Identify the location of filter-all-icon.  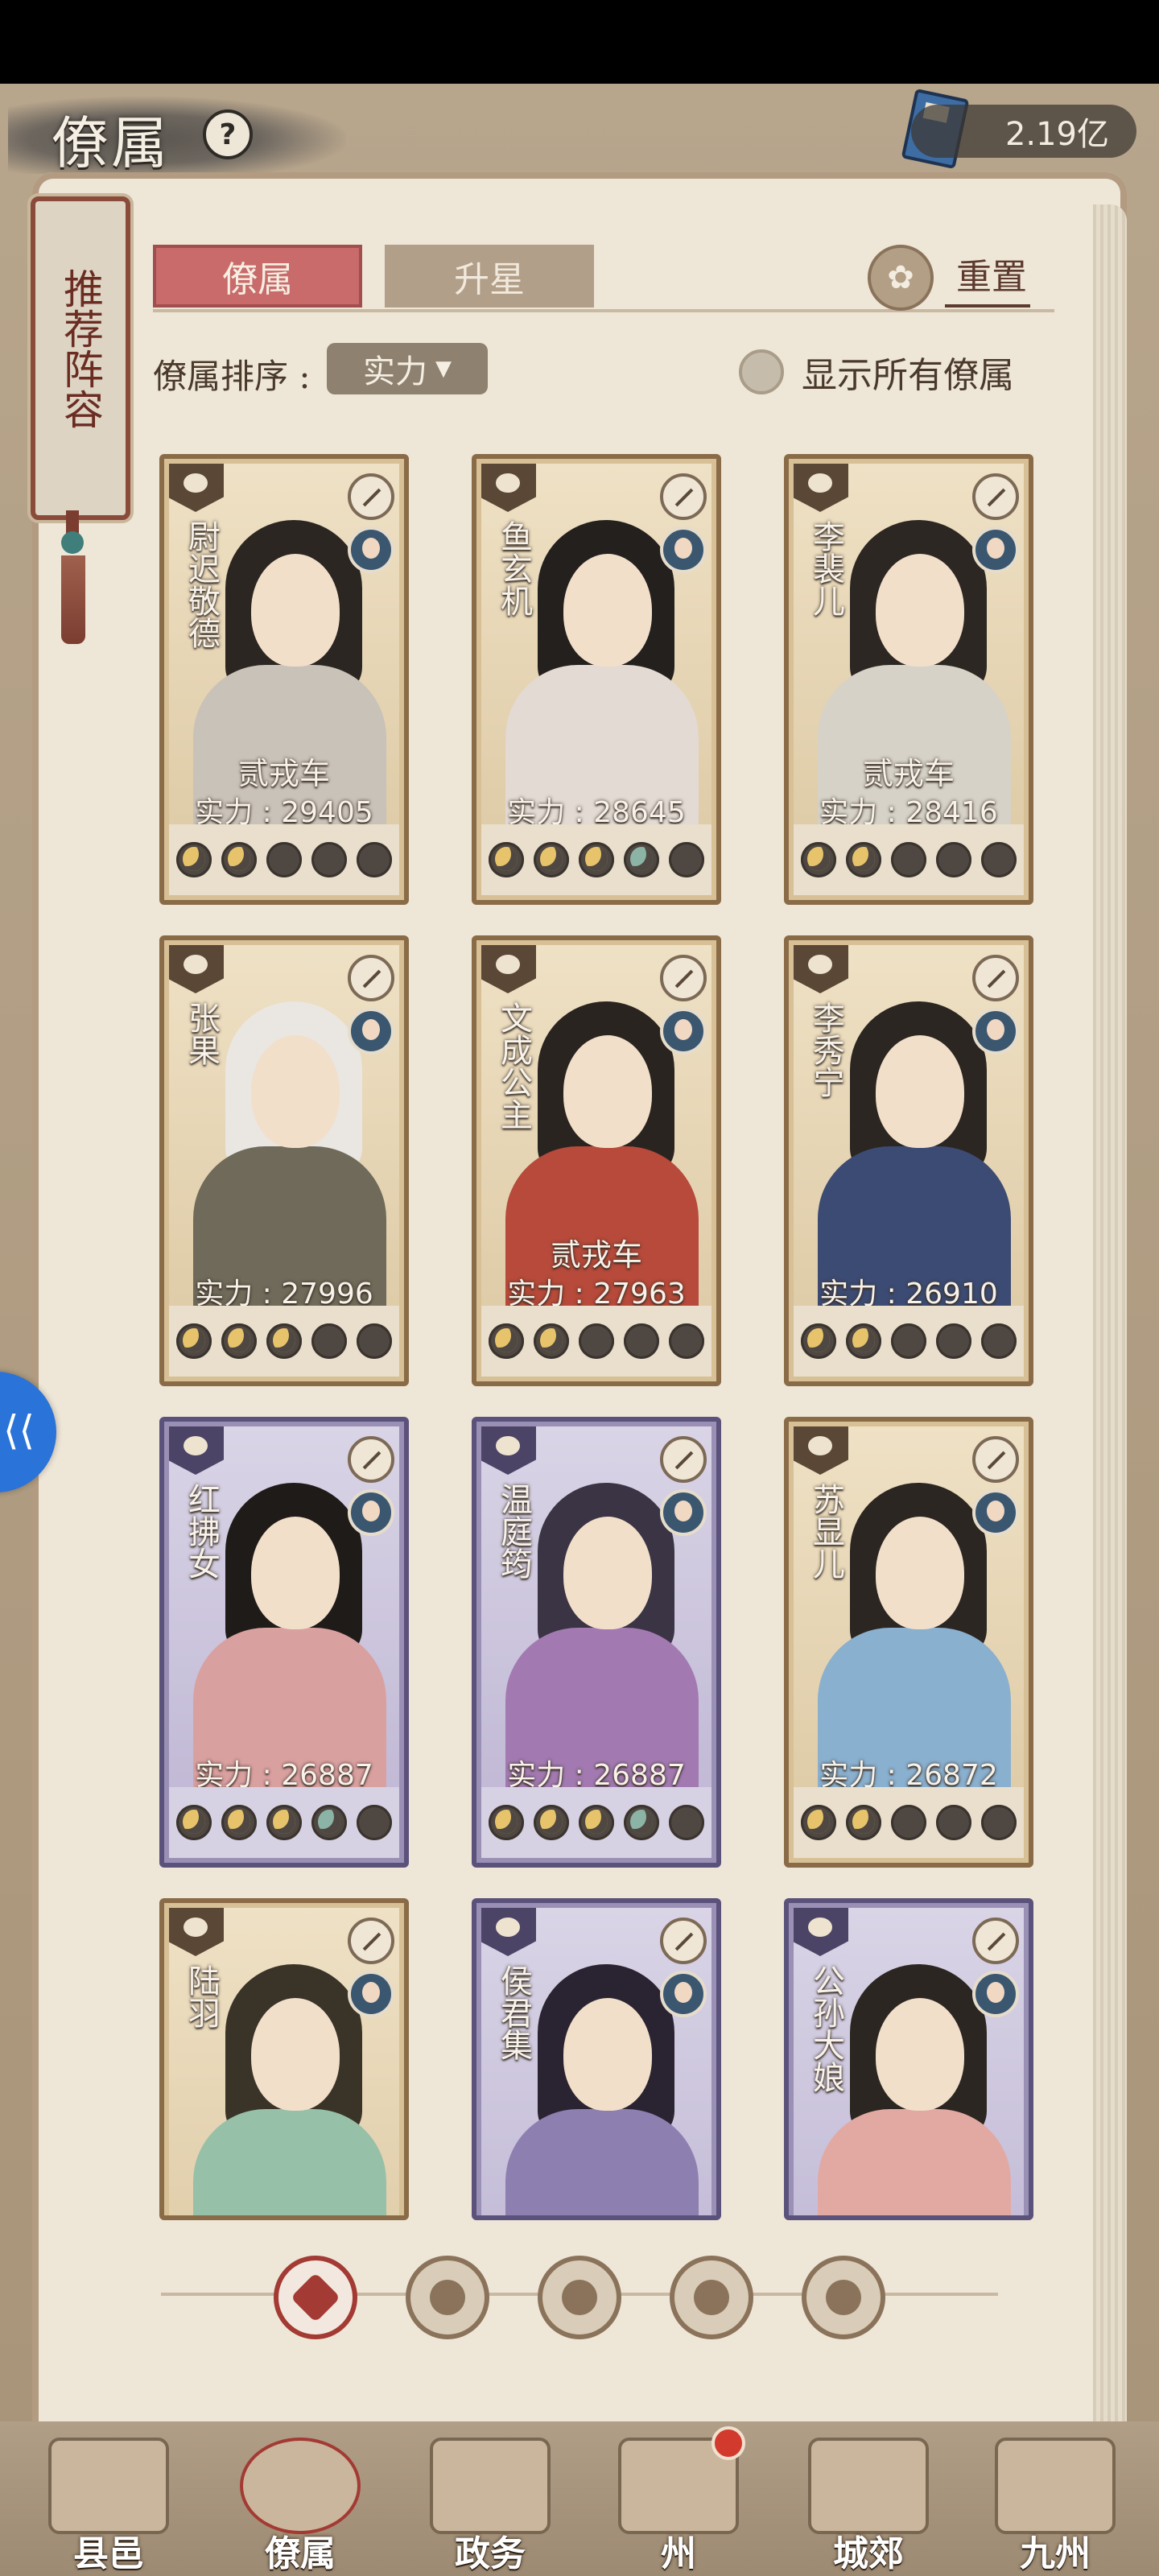
(315, 2297).